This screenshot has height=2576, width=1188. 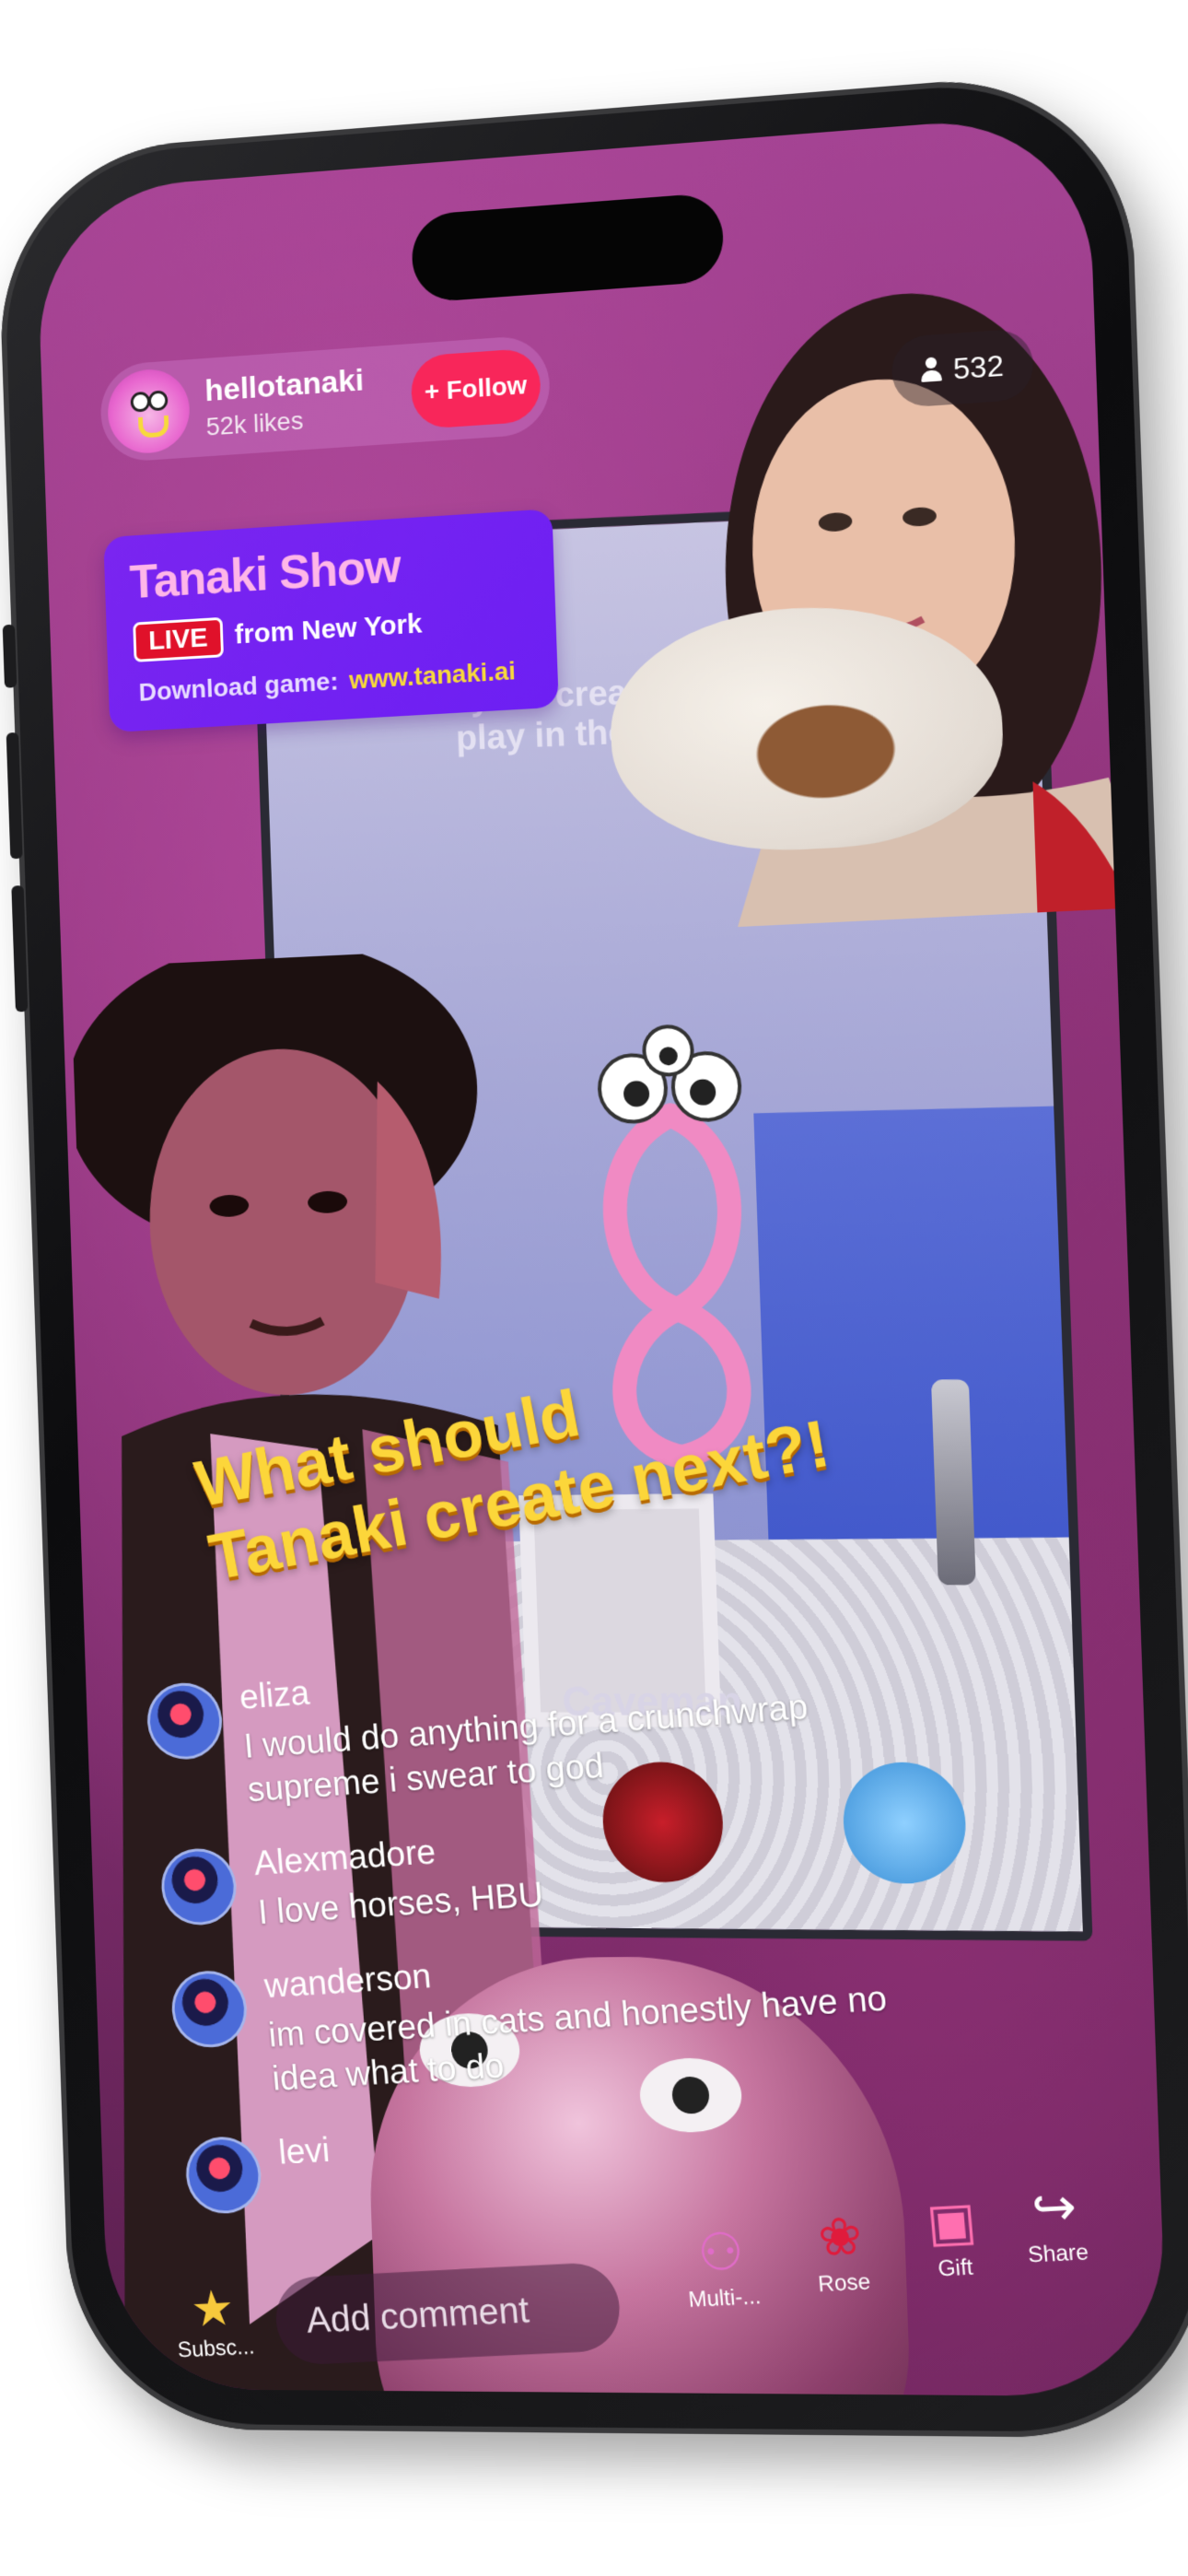 What do you see at coordinates (1054, 2207) in the screenshot?
I see `share-icon: ↪` at bounding box center [1054, 2207].